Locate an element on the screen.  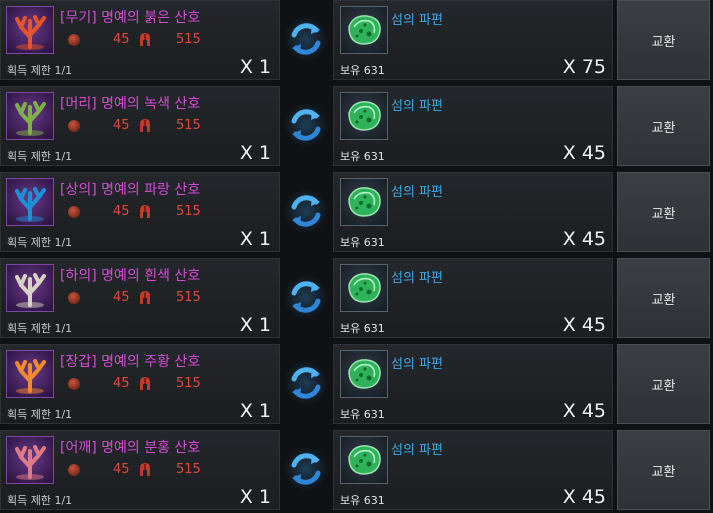
cost-item-panel: [하의] 명예의 흰색 산호 45 515 획득 제한 1/1 X 1 is located at coordinates (140, 298).